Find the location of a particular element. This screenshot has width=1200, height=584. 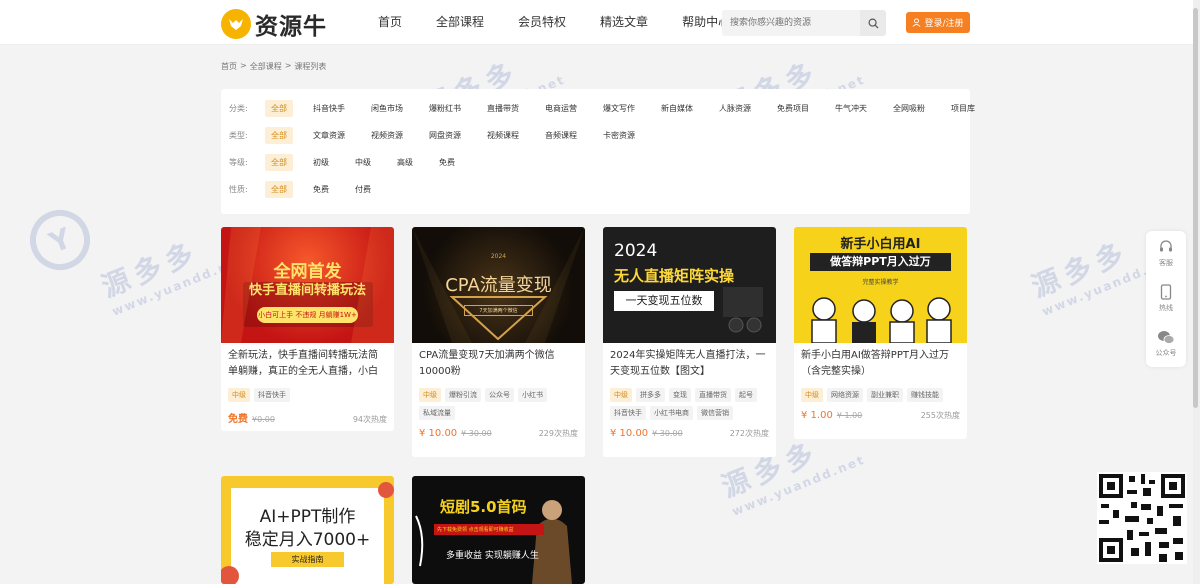

tag: 爆粉引流 is located at coordinates (463, 395).